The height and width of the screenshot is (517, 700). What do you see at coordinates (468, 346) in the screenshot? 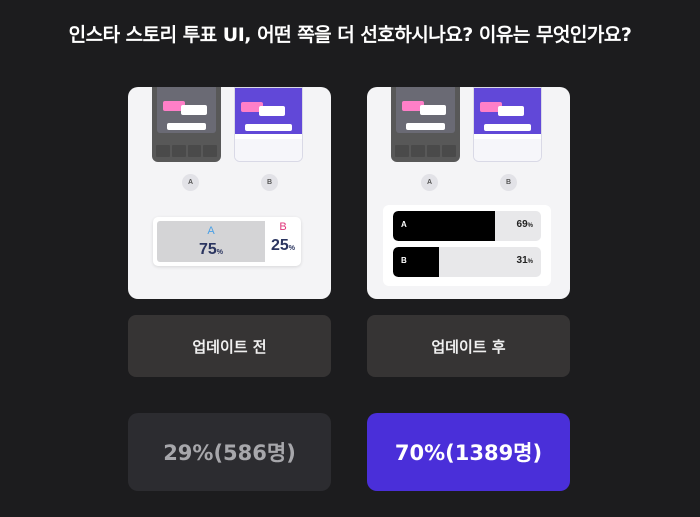
I see `option-after-label: 업데이트 후` at bounding box center [468, 346].